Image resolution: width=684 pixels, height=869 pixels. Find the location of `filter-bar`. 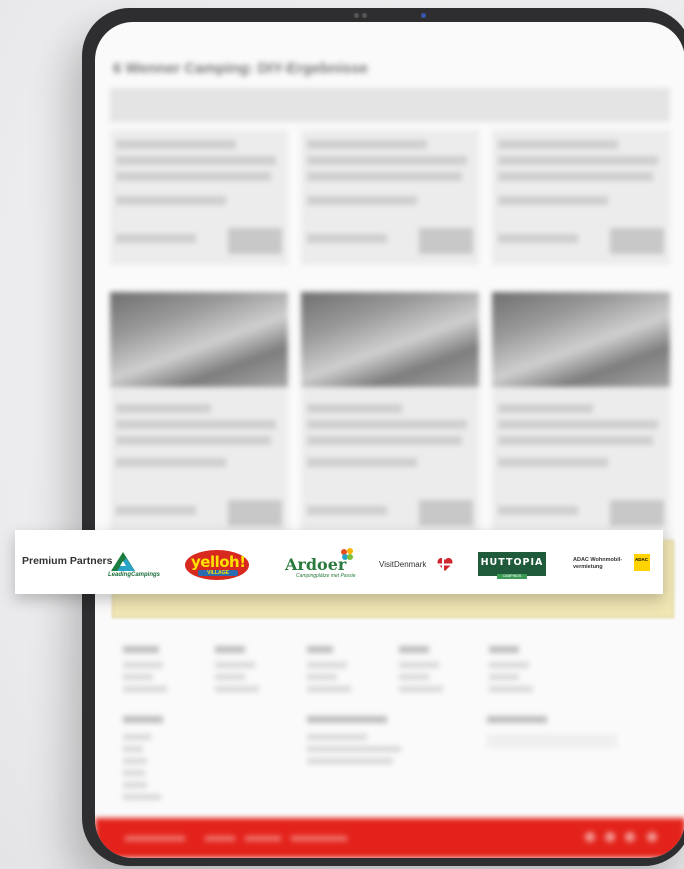

filter-bar is located at coordinates (390, 105).